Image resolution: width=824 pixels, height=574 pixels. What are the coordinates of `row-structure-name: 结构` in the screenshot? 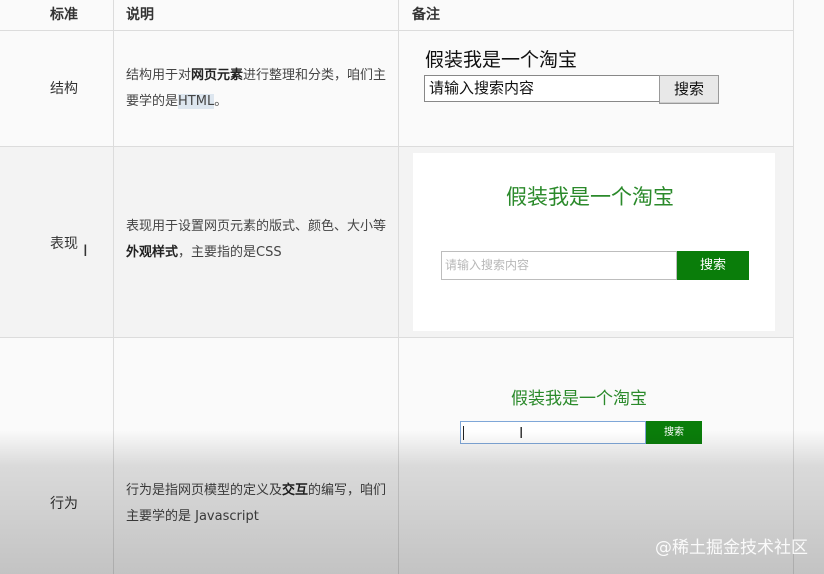 It's located at (64, 89).